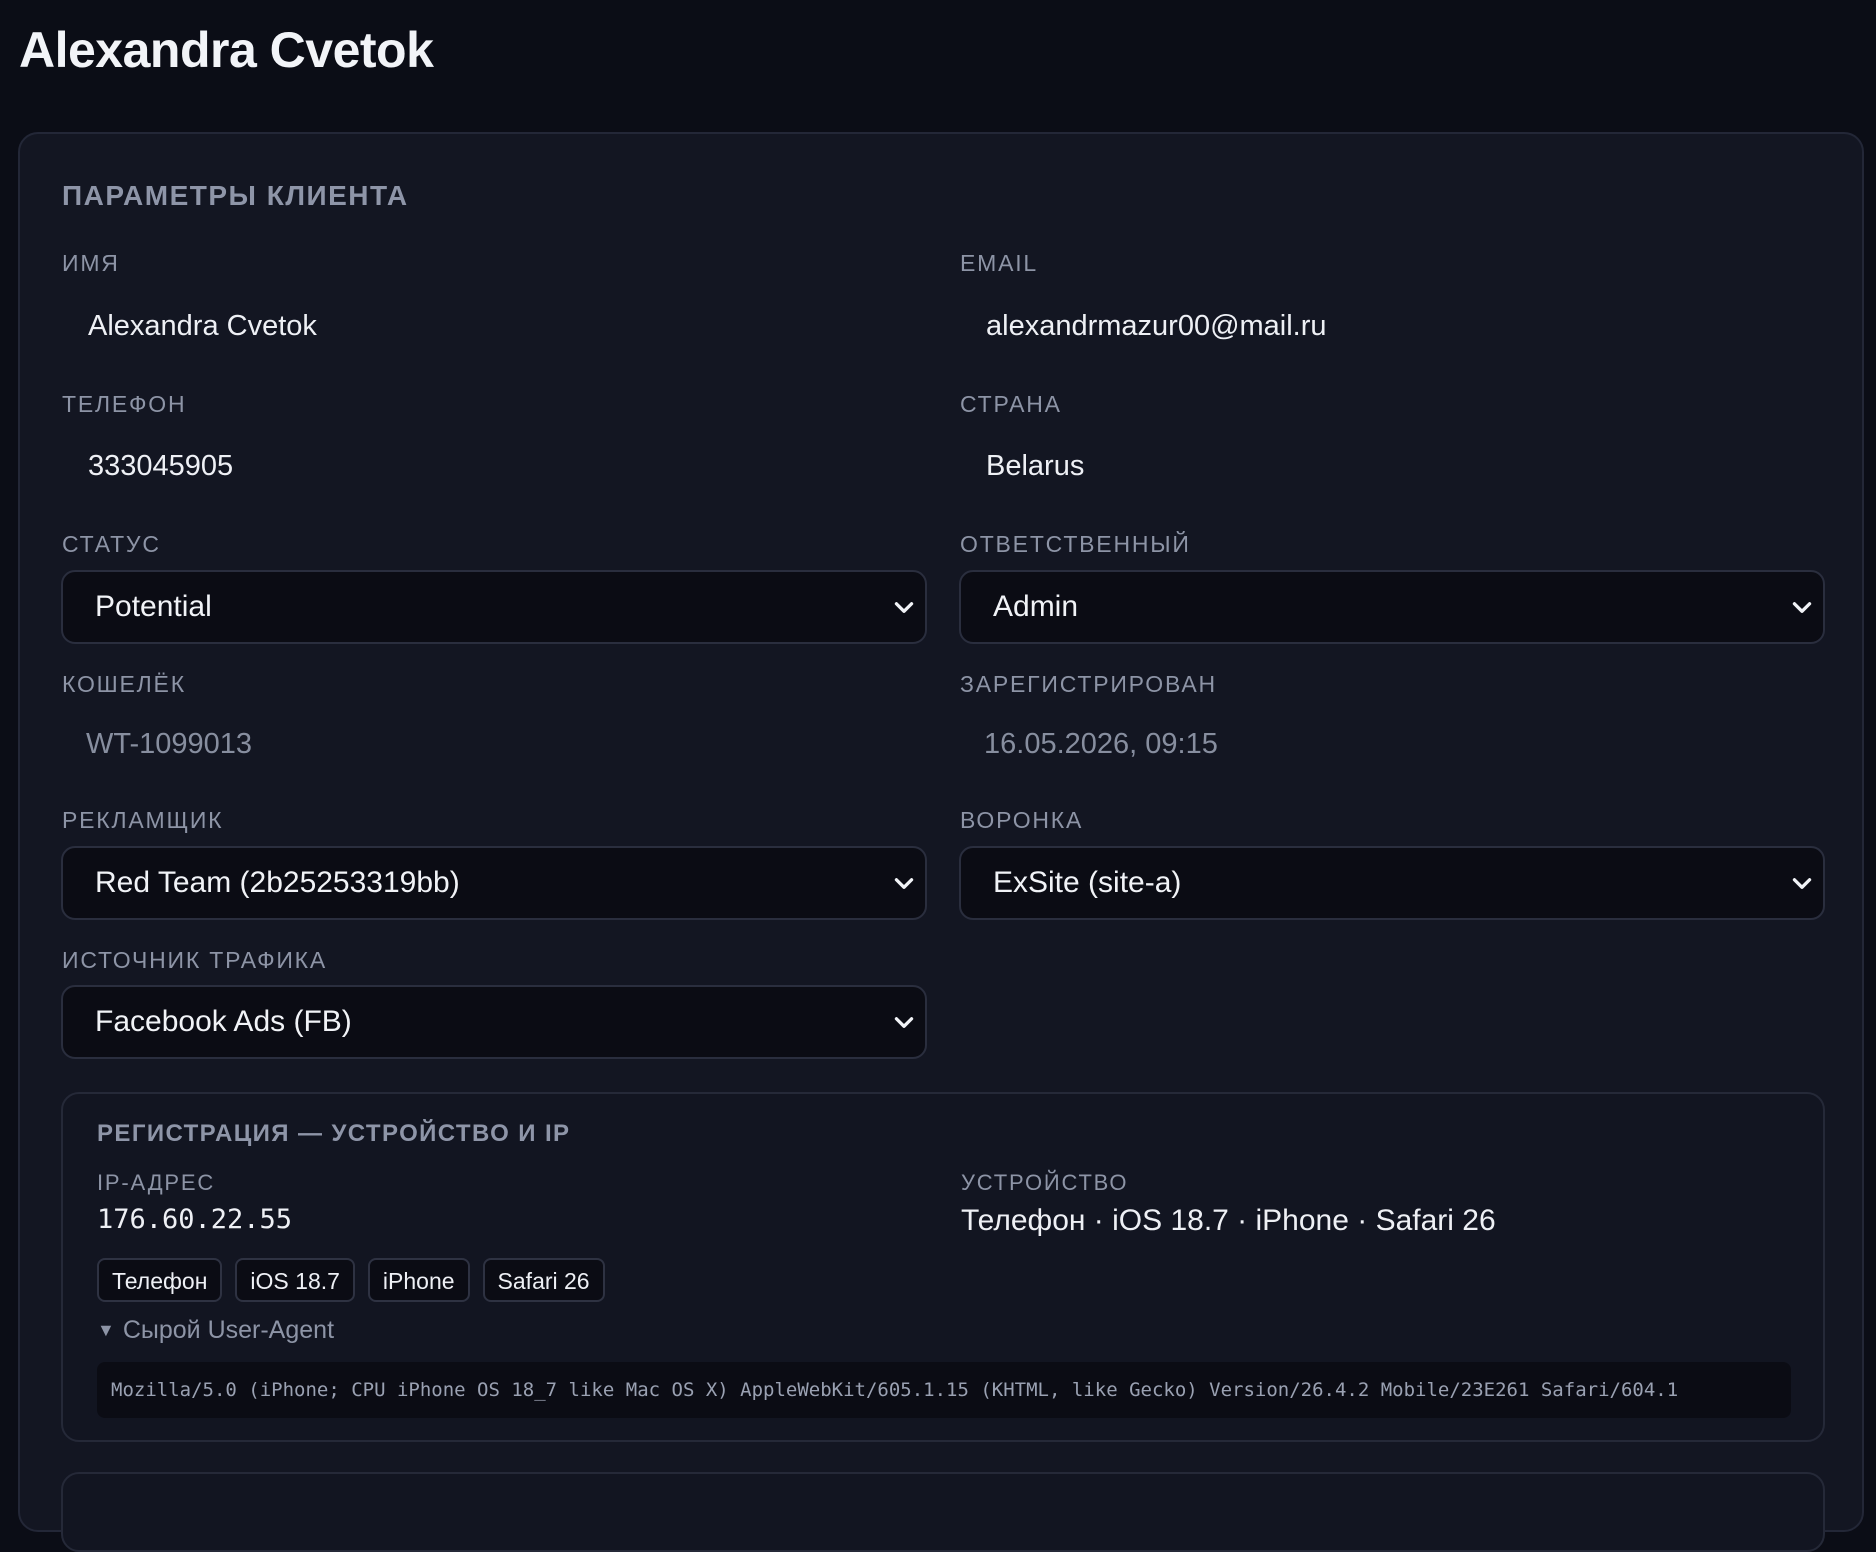  I want to click on raw-user-agent-toggle: ▼ Сырой User-Agent, so click(215, 1330).